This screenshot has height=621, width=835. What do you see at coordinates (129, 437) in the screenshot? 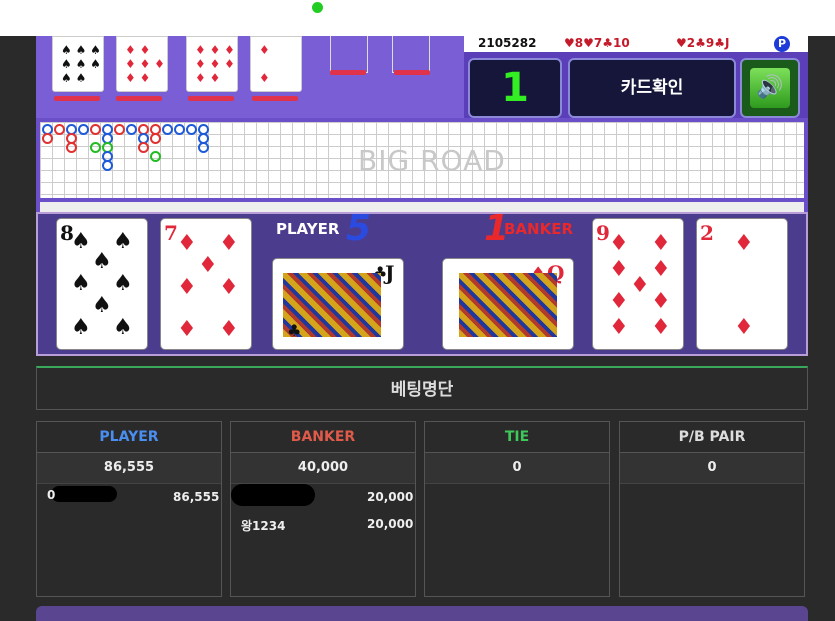
I see `column-header: PLAYER` at bounding box center [129, 437].